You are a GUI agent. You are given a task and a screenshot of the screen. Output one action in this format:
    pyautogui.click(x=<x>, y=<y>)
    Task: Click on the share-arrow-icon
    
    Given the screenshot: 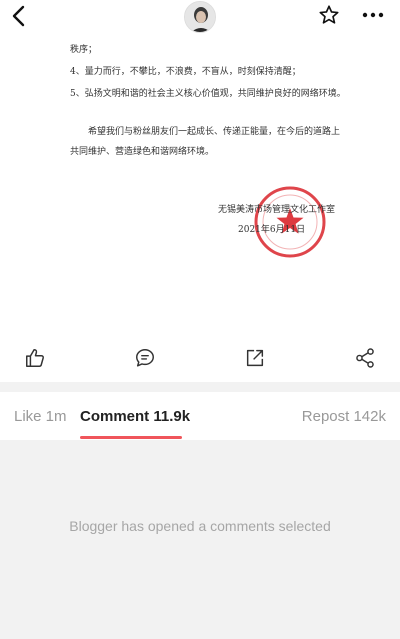 What is the action you would take?
    pyautogui.click(x=255, y=358)
    